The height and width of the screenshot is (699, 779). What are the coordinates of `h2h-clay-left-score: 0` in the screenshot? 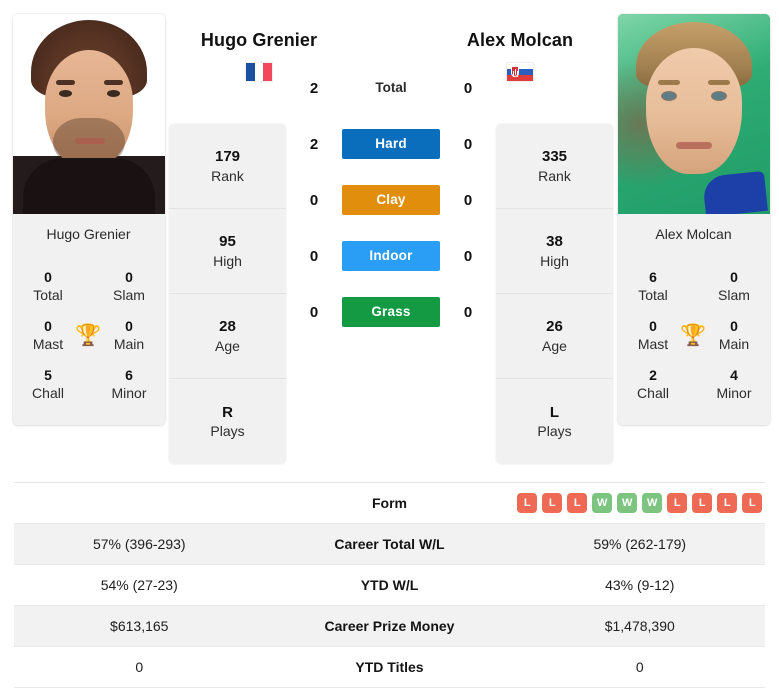 It's located at (314, 200).